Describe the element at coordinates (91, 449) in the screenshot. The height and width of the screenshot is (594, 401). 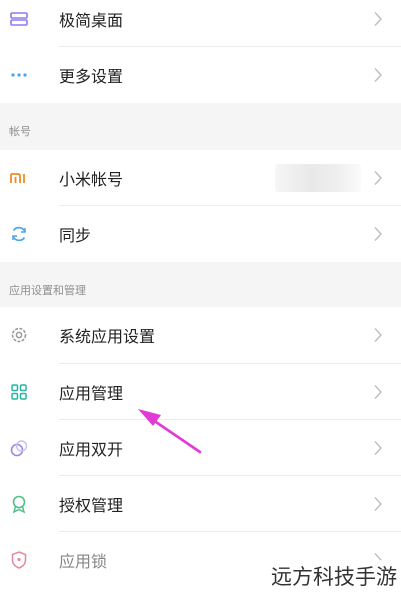
I see `row-label: 应用双开` at that location.